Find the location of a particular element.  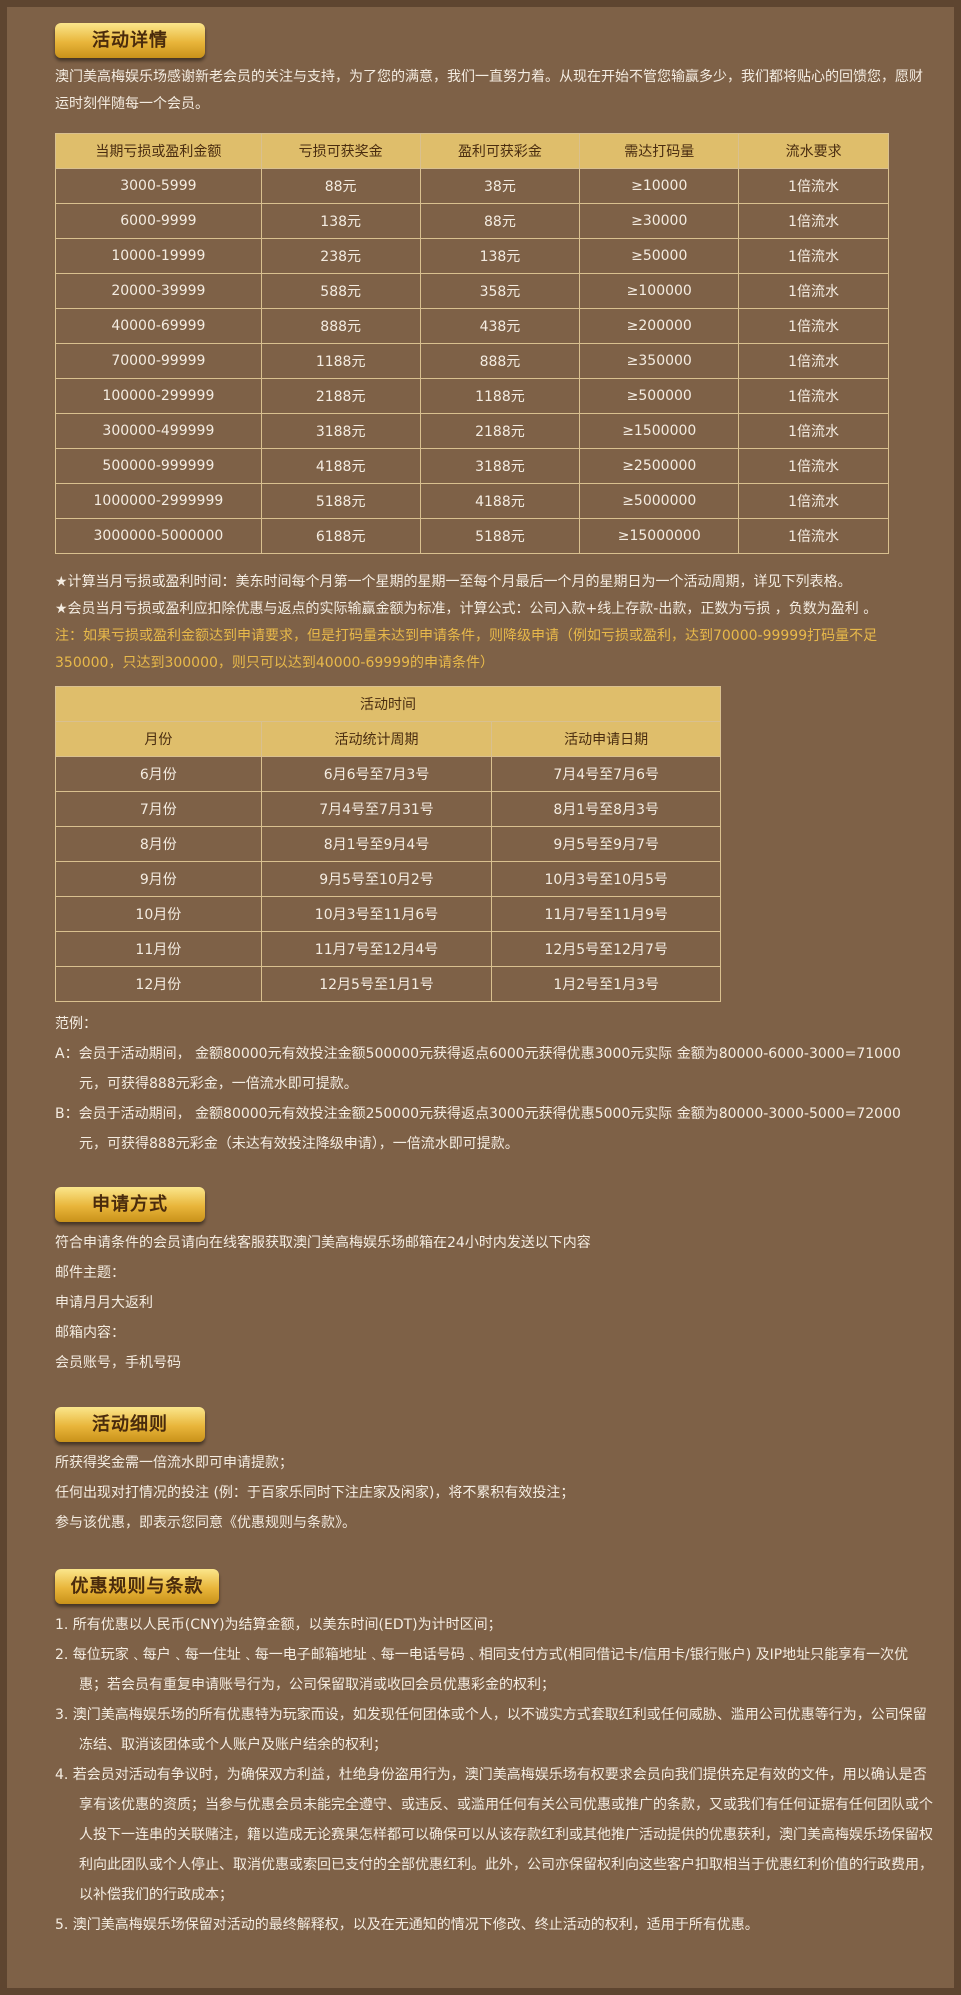

table-cell: 358元 is located at coordinates (500, 291).